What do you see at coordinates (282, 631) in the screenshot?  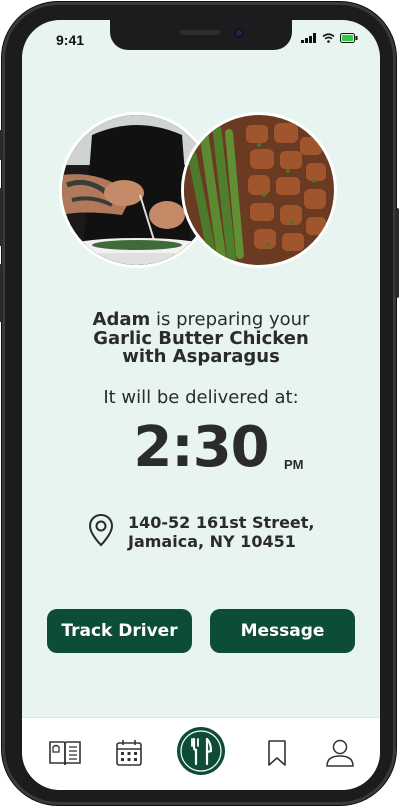 I see `message-button: Message` at bounding box center [282, 631].